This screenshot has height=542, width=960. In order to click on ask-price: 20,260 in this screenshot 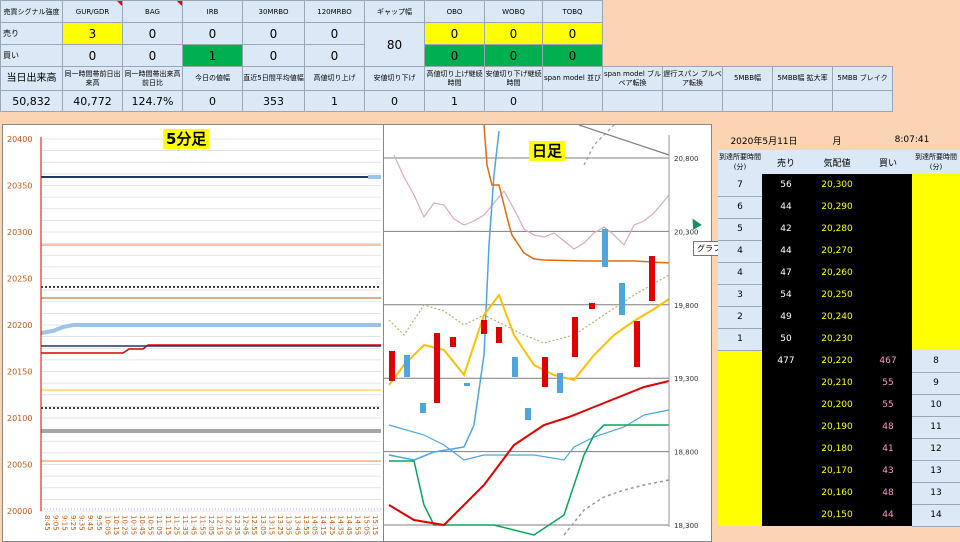, I will do `click(837, 273)`.